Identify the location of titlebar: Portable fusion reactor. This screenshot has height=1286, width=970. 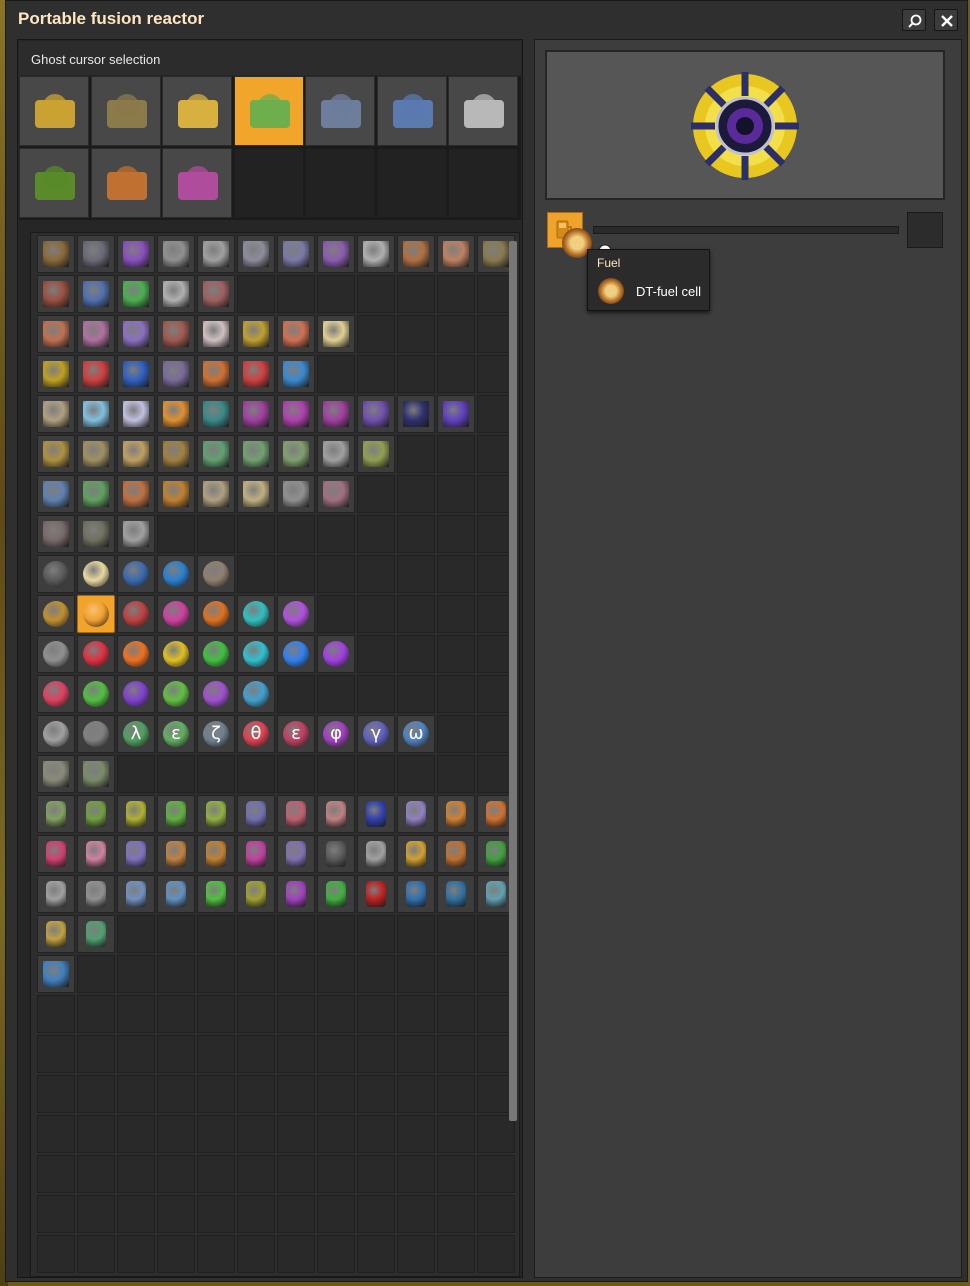
(486, 19).